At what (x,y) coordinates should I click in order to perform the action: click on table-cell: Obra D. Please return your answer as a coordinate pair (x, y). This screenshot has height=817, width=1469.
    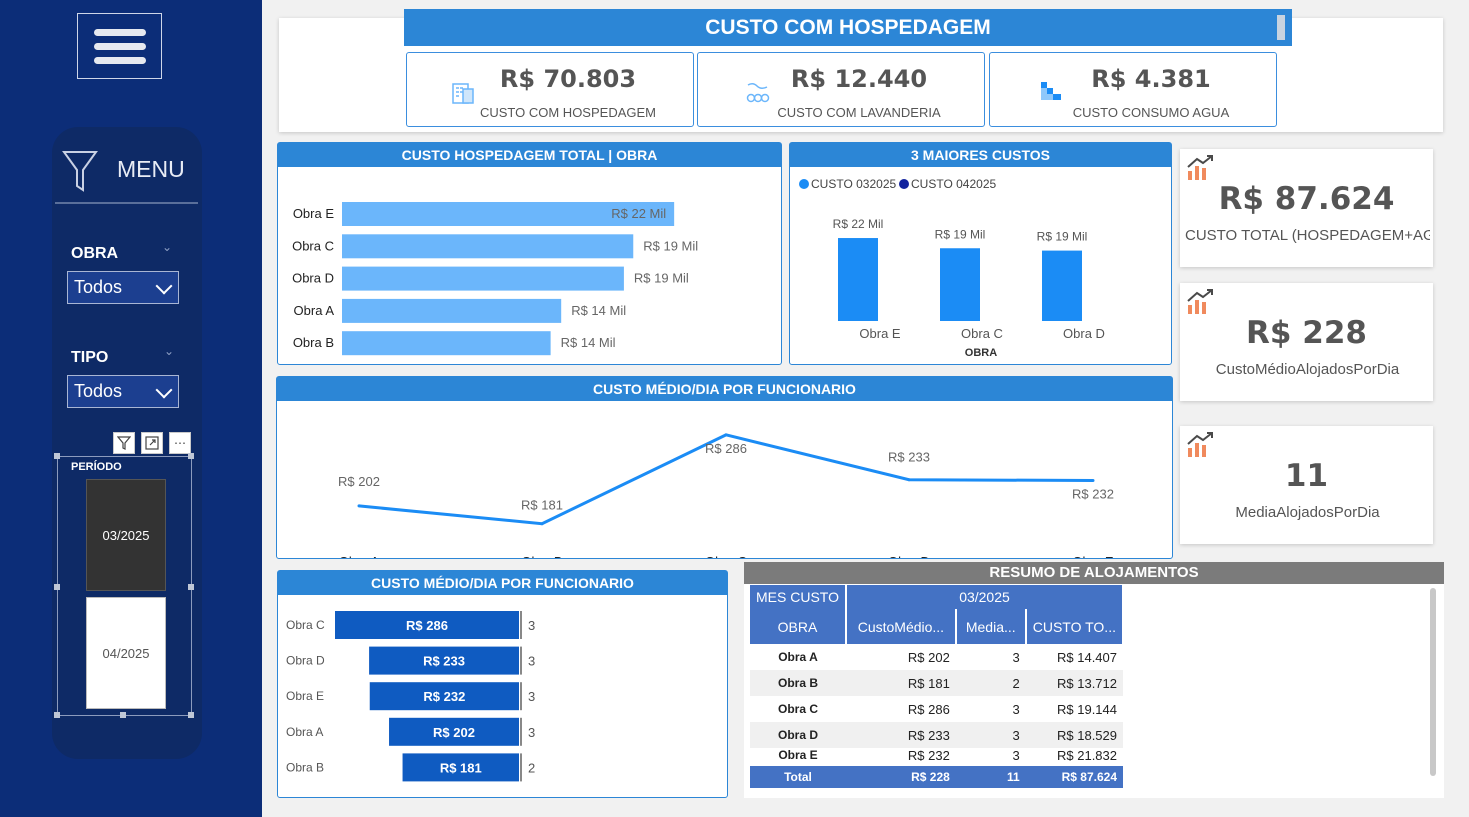
    Looking at the image, I should click on (798, 735).